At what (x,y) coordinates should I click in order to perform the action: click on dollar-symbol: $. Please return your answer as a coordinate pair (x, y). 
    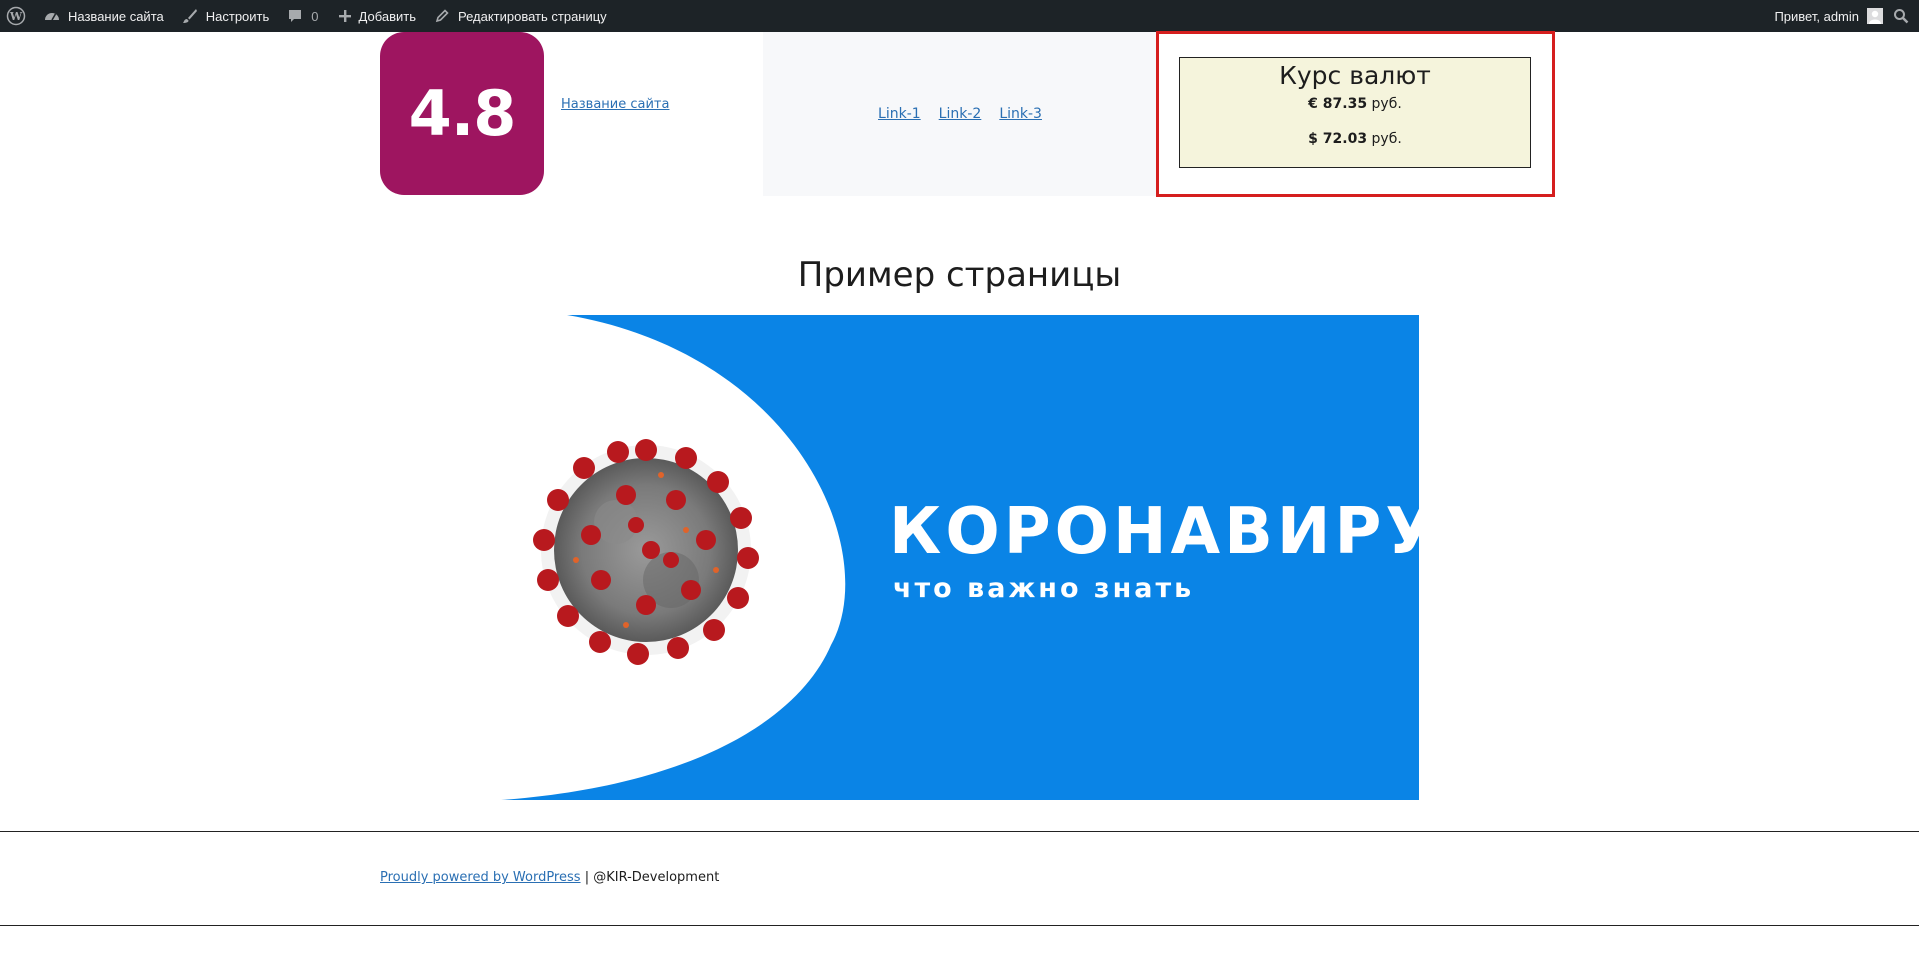
    Looking at the image, I should click on (1313, 139).